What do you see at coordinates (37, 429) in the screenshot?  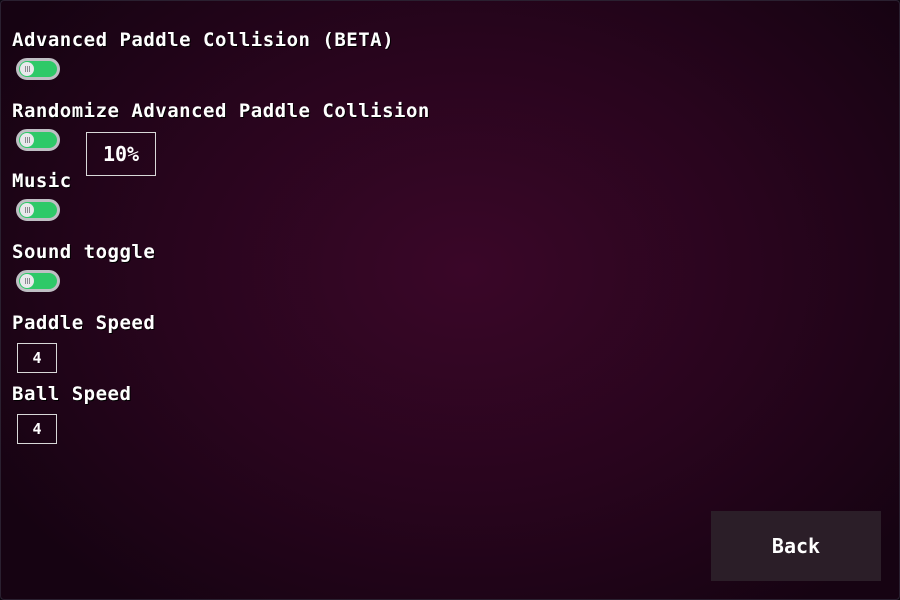 I see `ball-speed-input: 4` at bounding box center [37, 429].